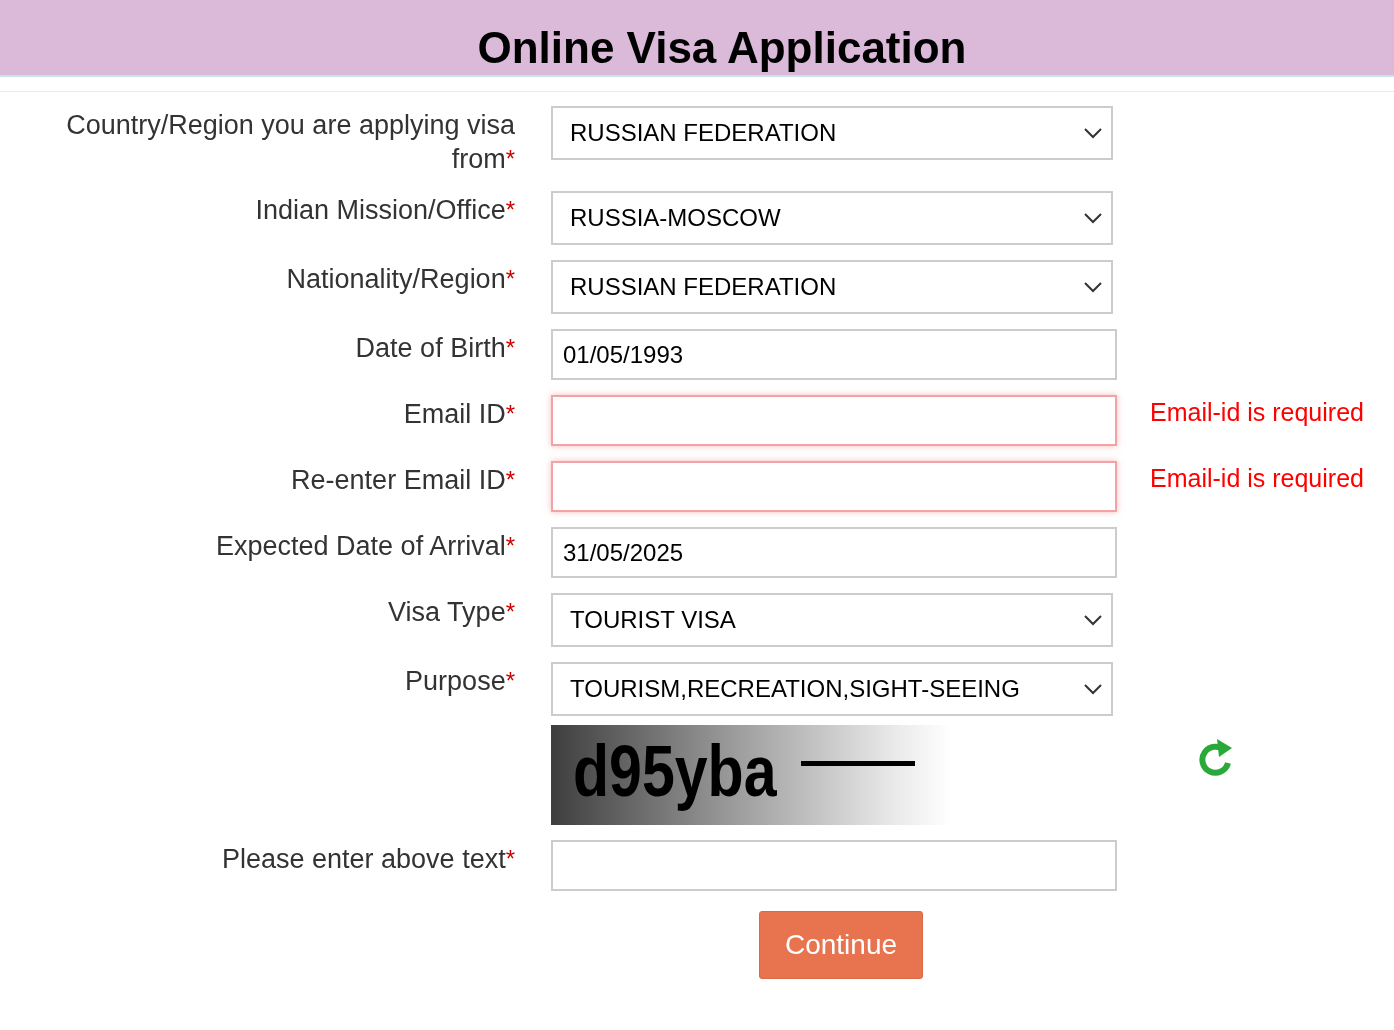  I want to click on dropdown-field: TOURISM,RECREATION,SIGHT-SEEING, so click(832, 689).